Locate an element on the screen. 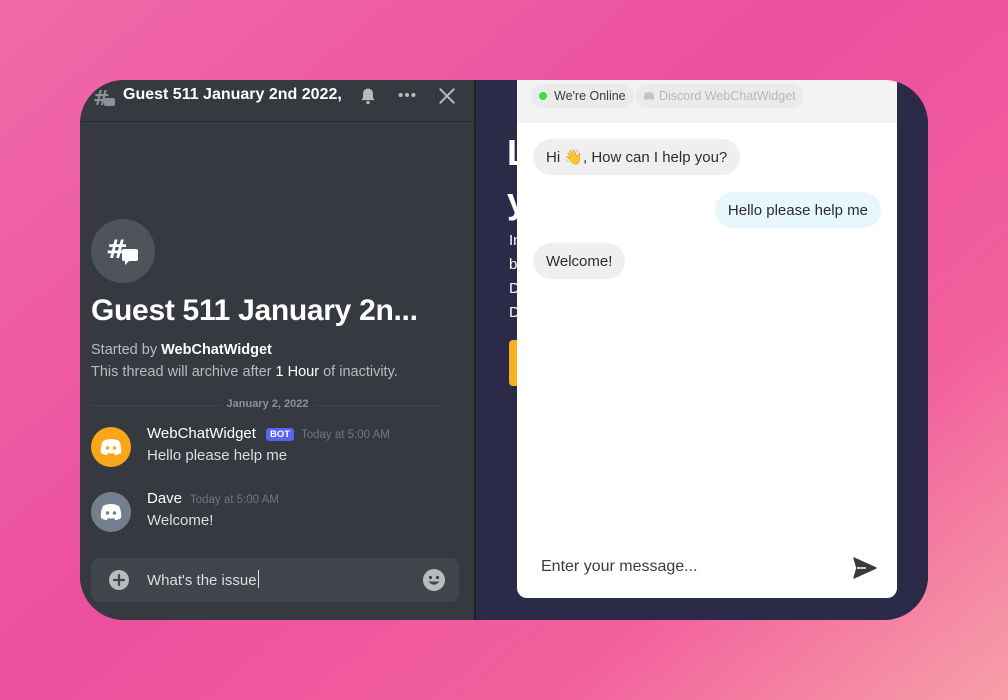 The height and width of the screenshot is (700, 1008). thread-avatar: # is located at coordinates (123, 251).